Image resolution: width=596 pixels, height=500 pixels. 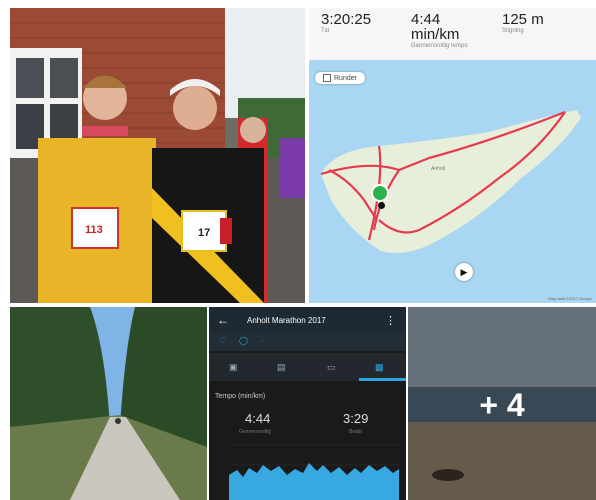 I want to click on stat-time-value: 3:20:25, so click(x=346, y=19).